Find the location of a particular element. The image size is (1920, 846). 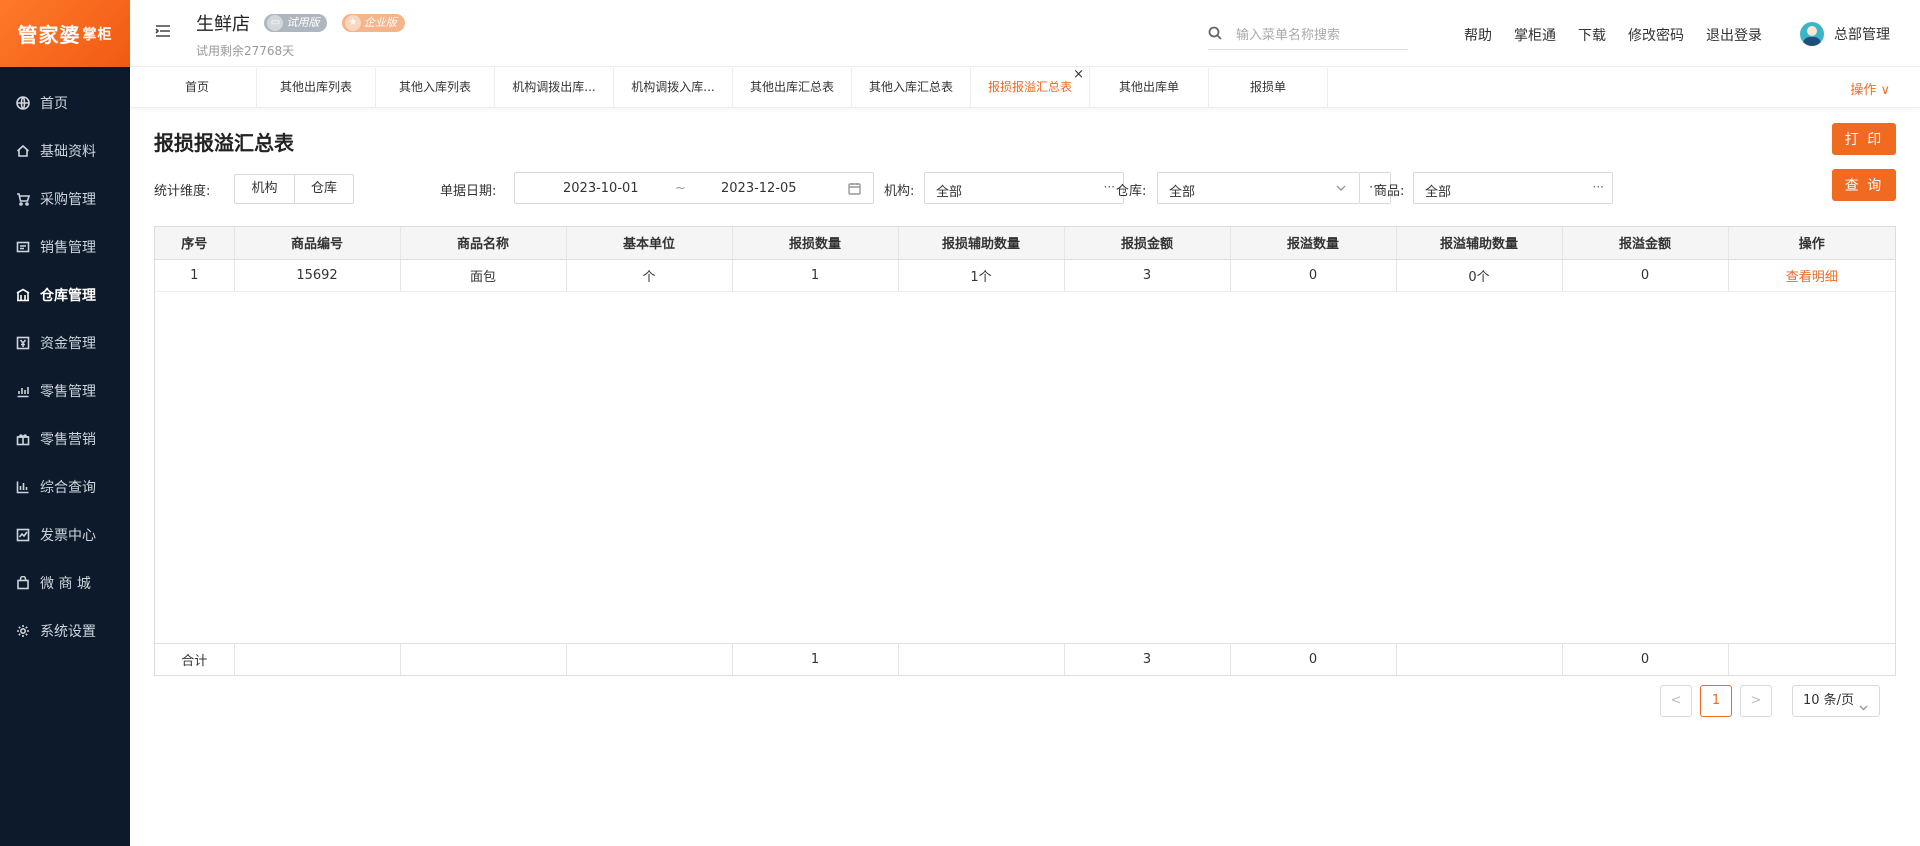

sidebar-item-3: 销售管理 is located at coordinates (65, 247).